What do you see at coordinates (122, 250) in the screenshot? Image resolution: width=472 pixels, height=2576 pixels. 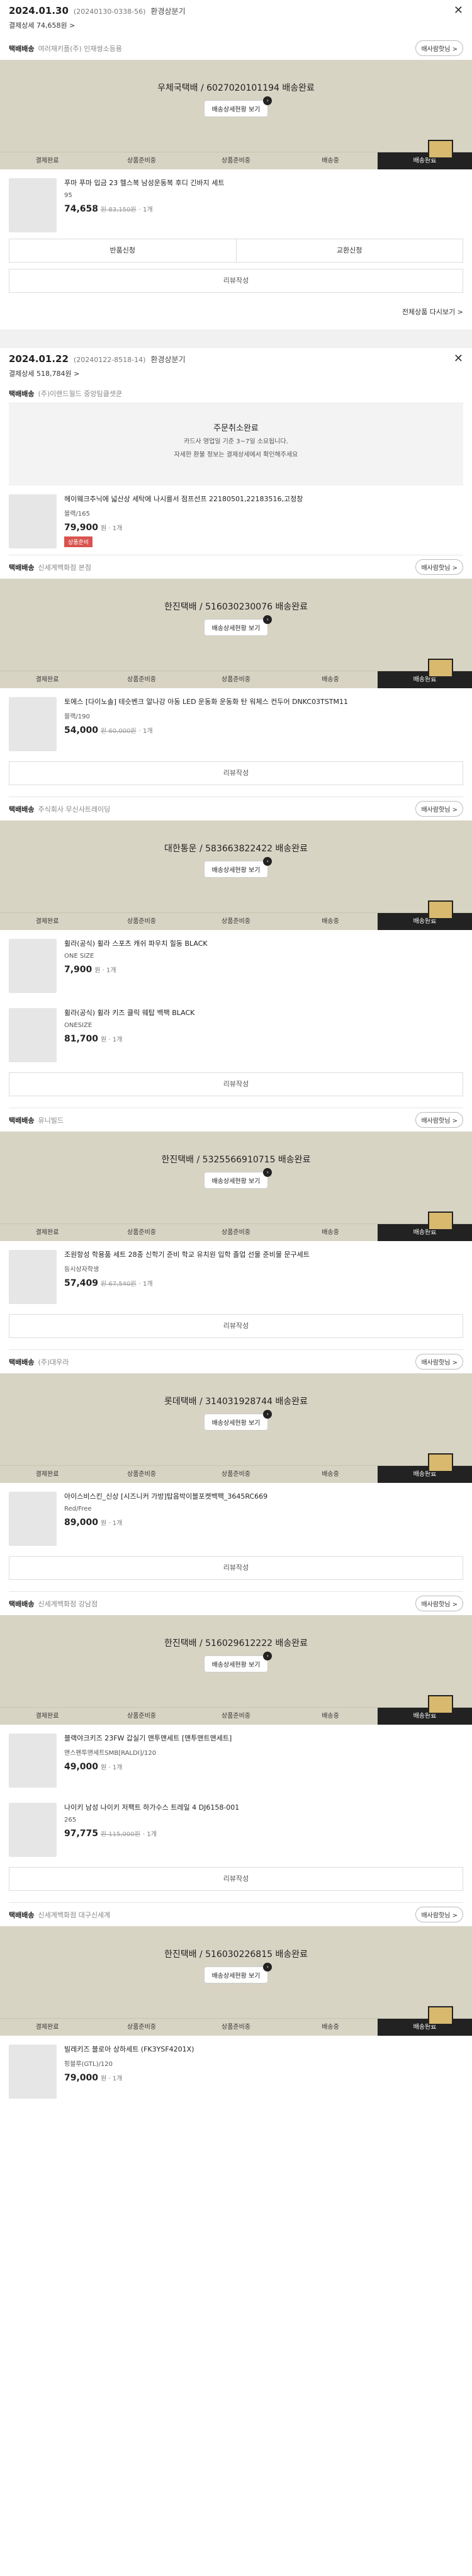 I see `action-button: 반품신청` at bounding box center [122, 250].